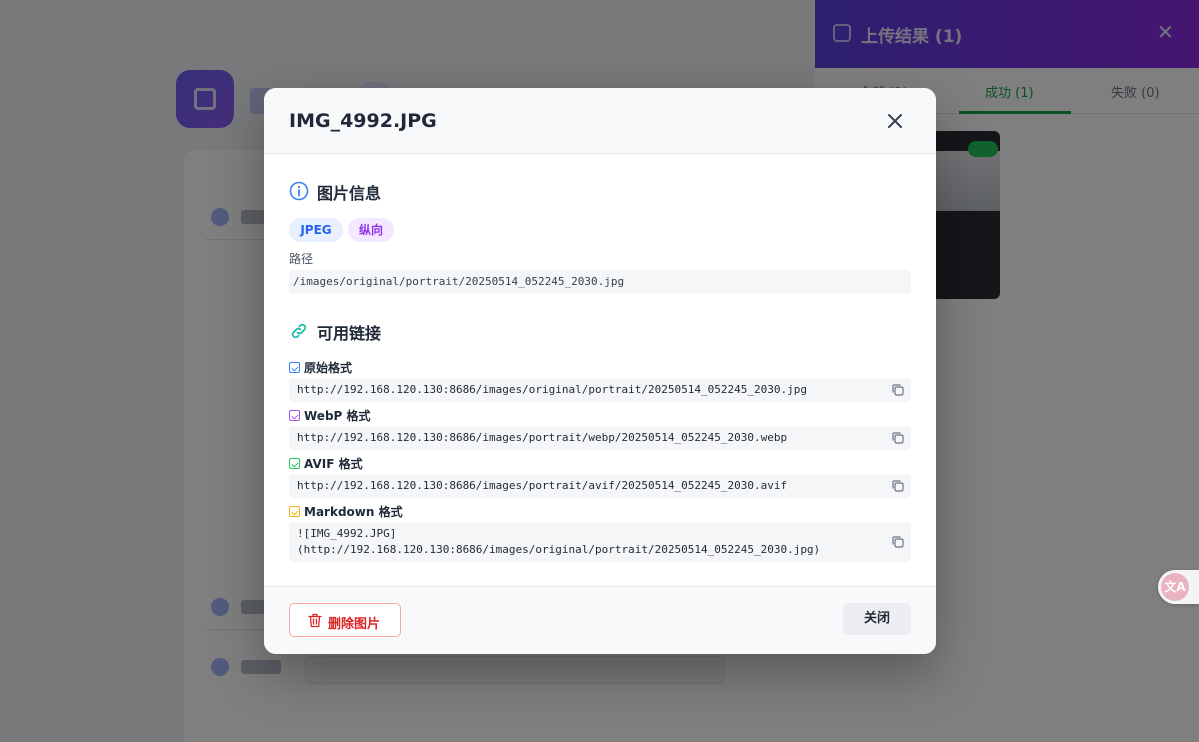 The image size is (1199, 742). I want to click on section-title: 可用链接, so click(349, 333).